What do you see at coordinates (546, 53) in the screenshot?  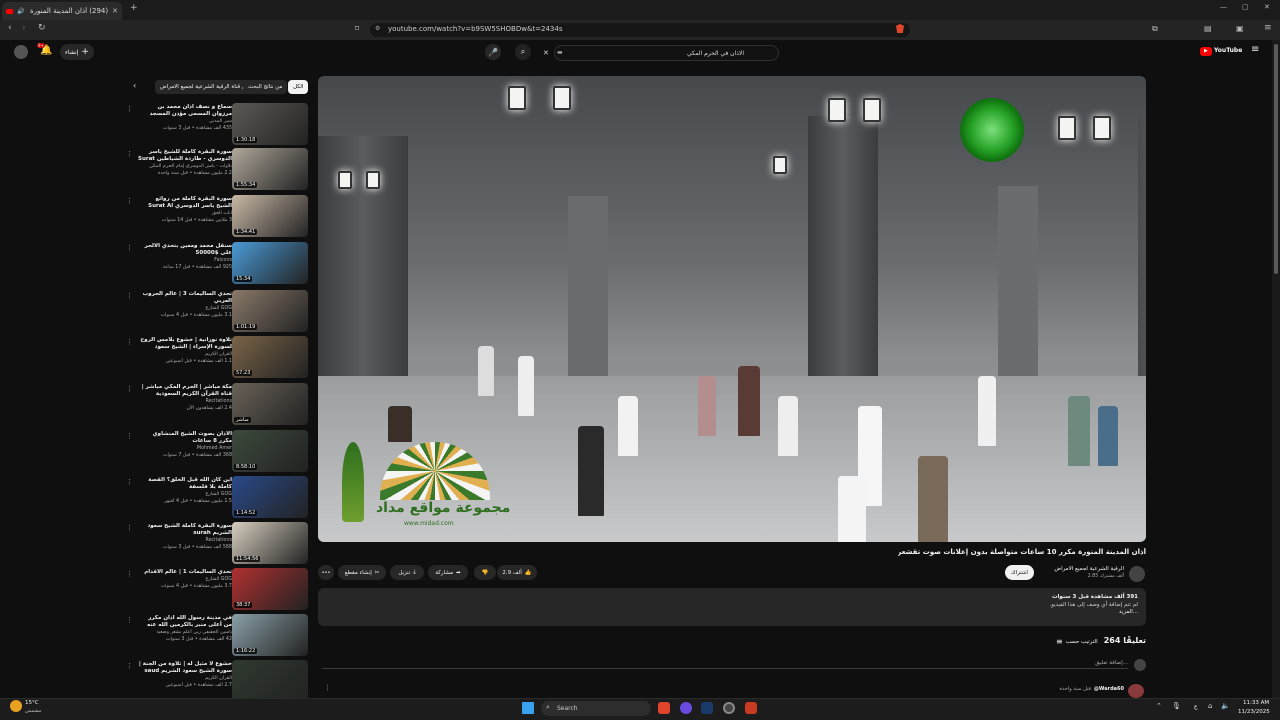 I see `clear-search-icon: ✕` at bounding box center [546, 53].